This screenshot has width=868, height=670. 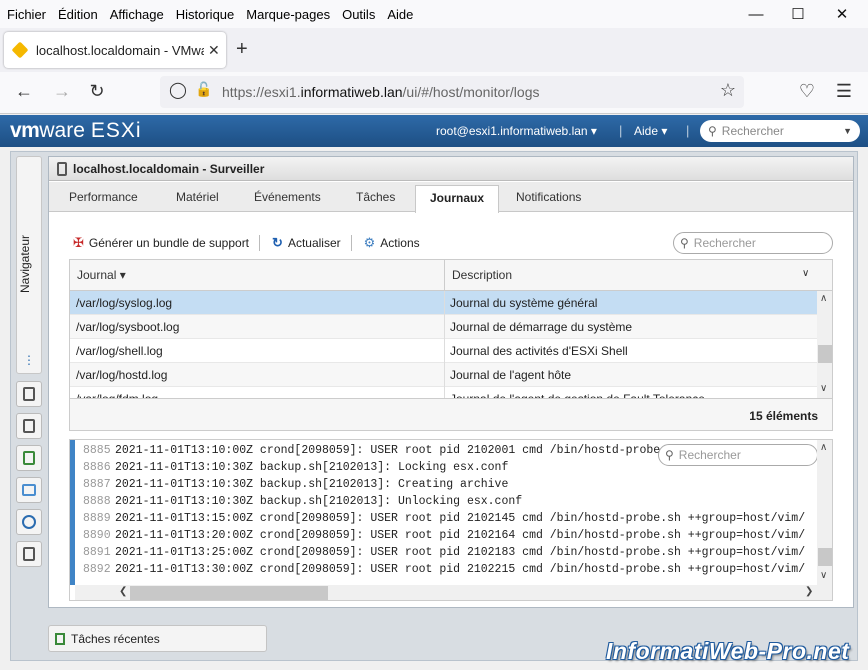 I want to click on refresh-label: Actualiser, so click(x=314, y=243).